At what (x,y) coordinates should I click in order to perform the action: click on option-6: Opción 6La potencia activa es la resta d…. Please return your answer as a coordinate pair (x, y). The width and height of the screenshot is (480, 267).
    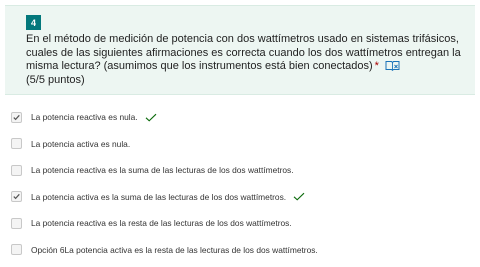
    Looking at the image, I should click on (240, 250).